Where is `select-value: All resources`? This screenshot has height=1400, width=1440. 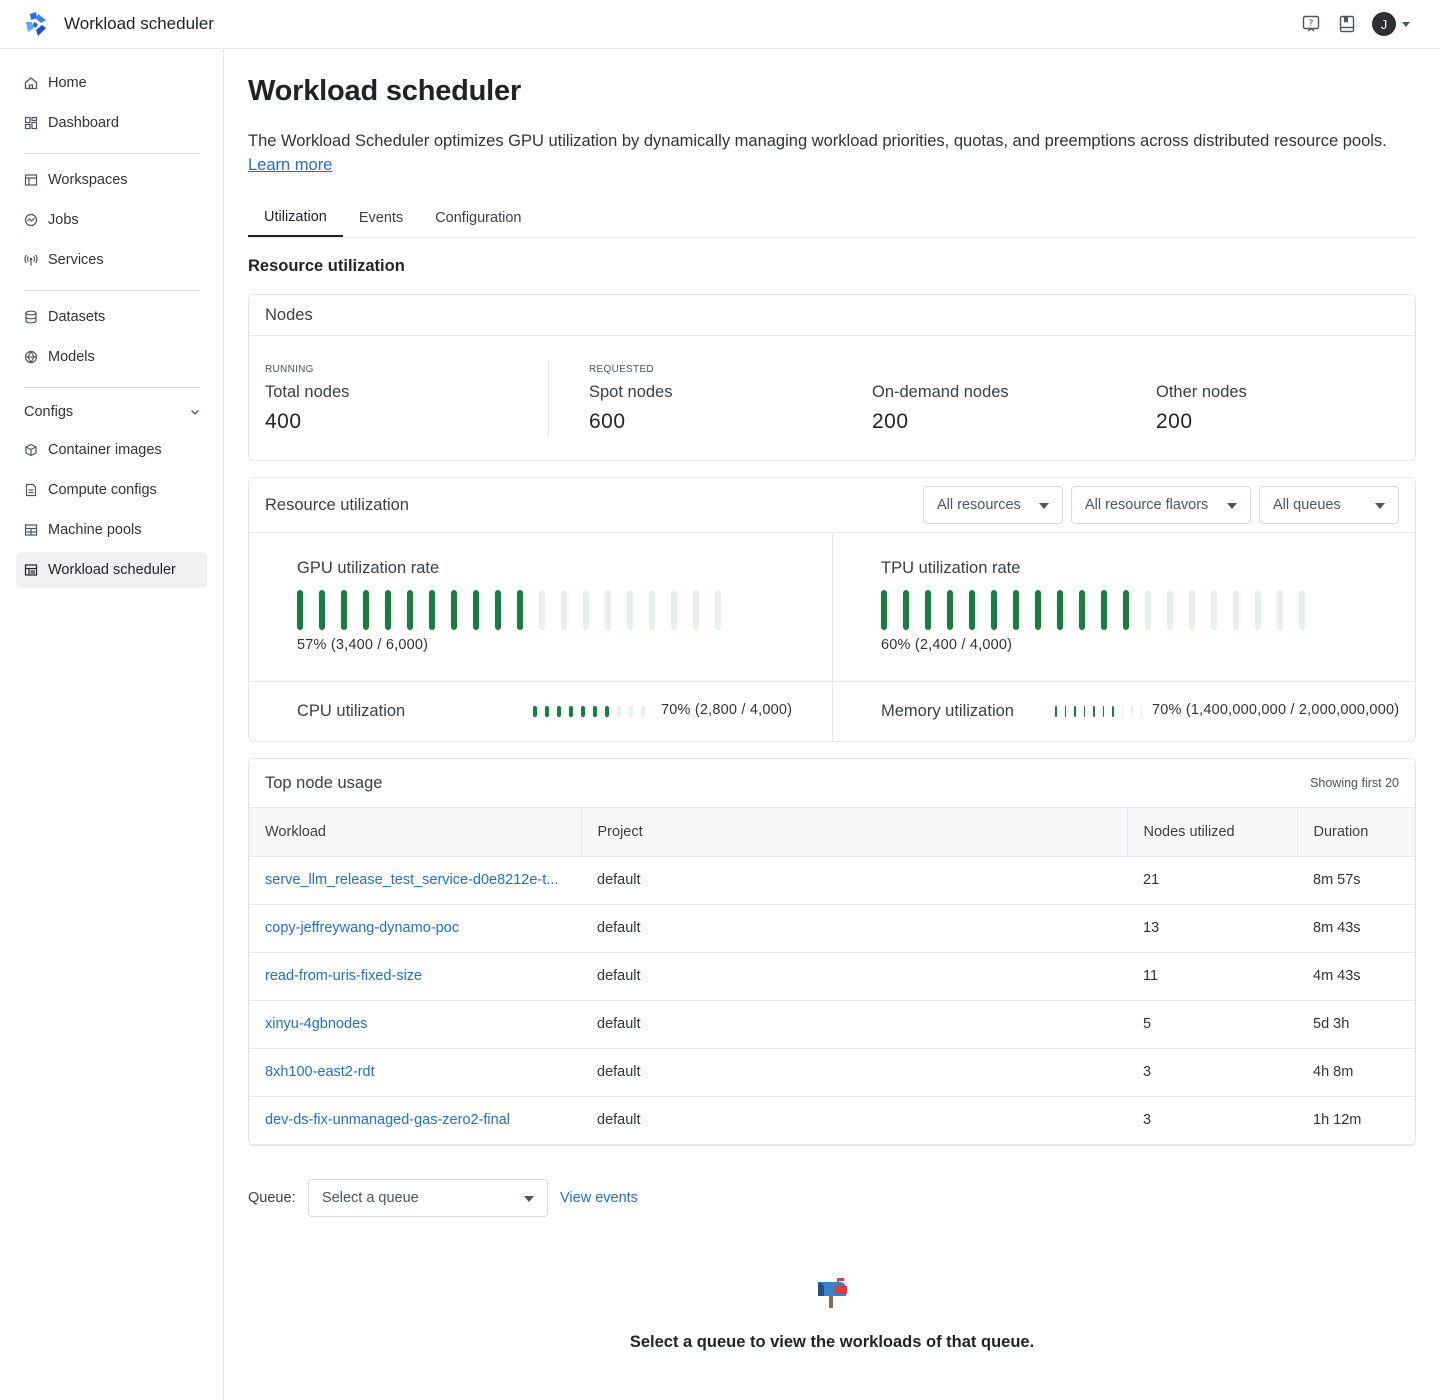
select-value: All resources is located at coordinates (979, 505).